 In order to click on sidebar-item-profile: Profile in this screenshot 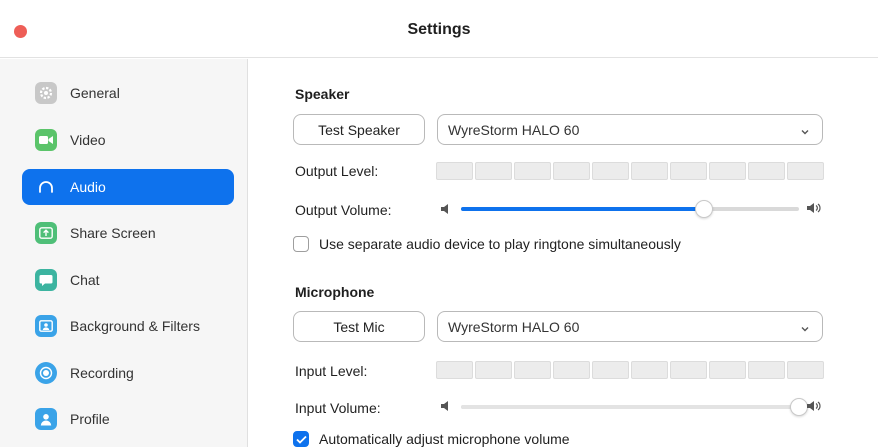, I will do `click(128, 419)`.